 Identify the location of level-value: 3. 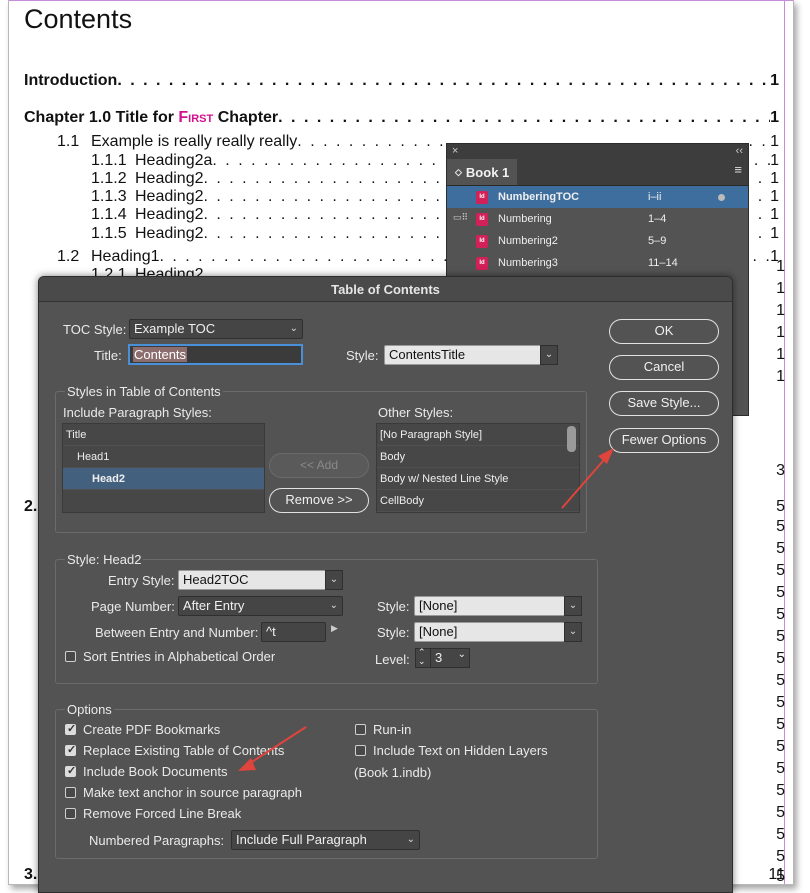
(439, 657).